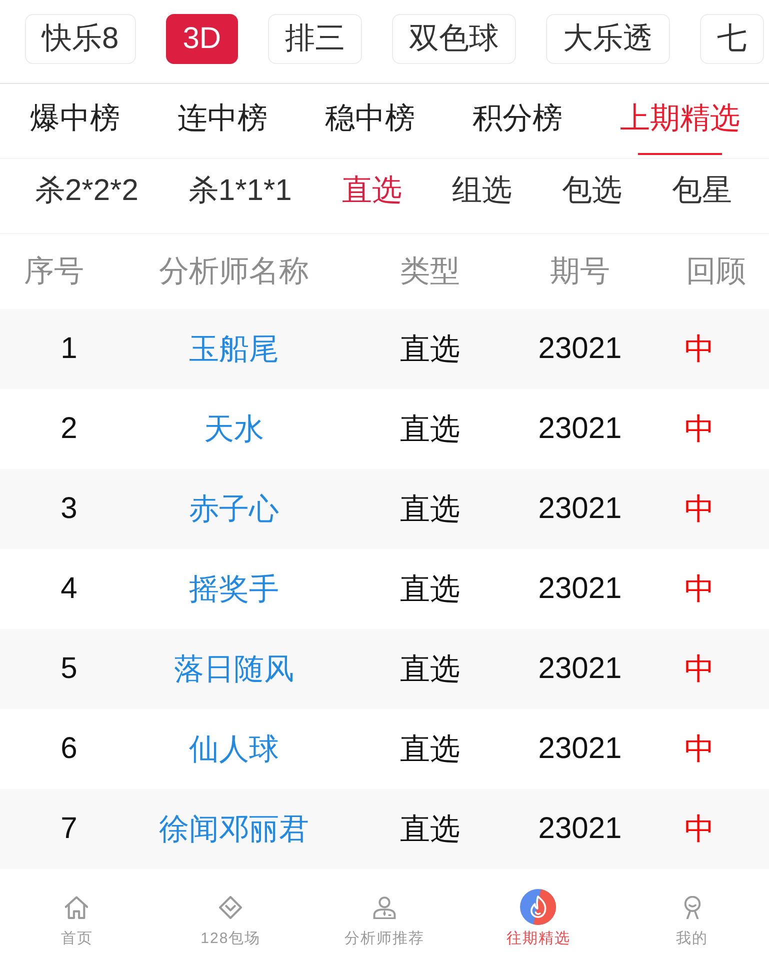 The width and height of the screenshot is (769, 969). What do you see at coordinates (234, 271) in the screenshot?
I see `column-header: 分析师名称` at bounding box center [234, 271].